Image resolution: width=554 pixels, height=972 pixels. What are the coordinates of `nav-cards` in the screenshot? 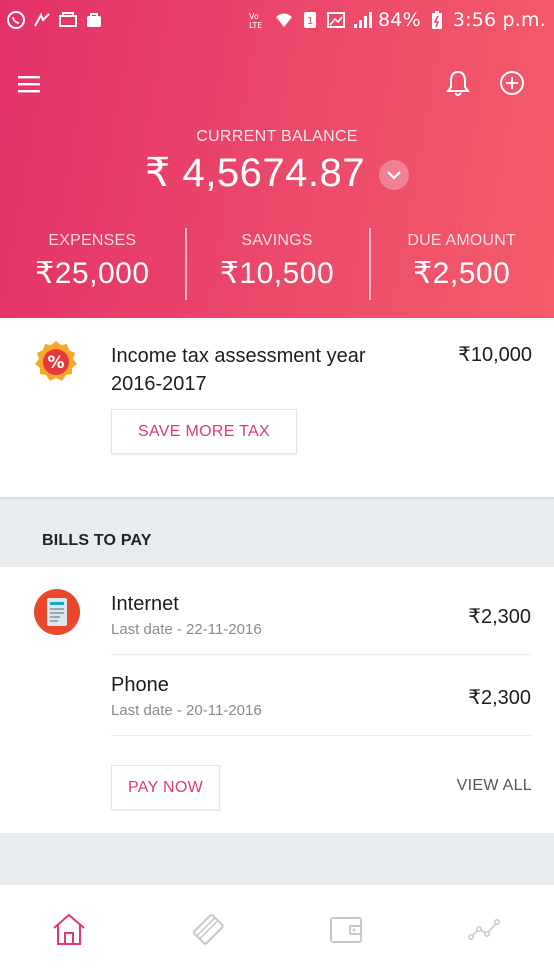 It's located at (208, 928).